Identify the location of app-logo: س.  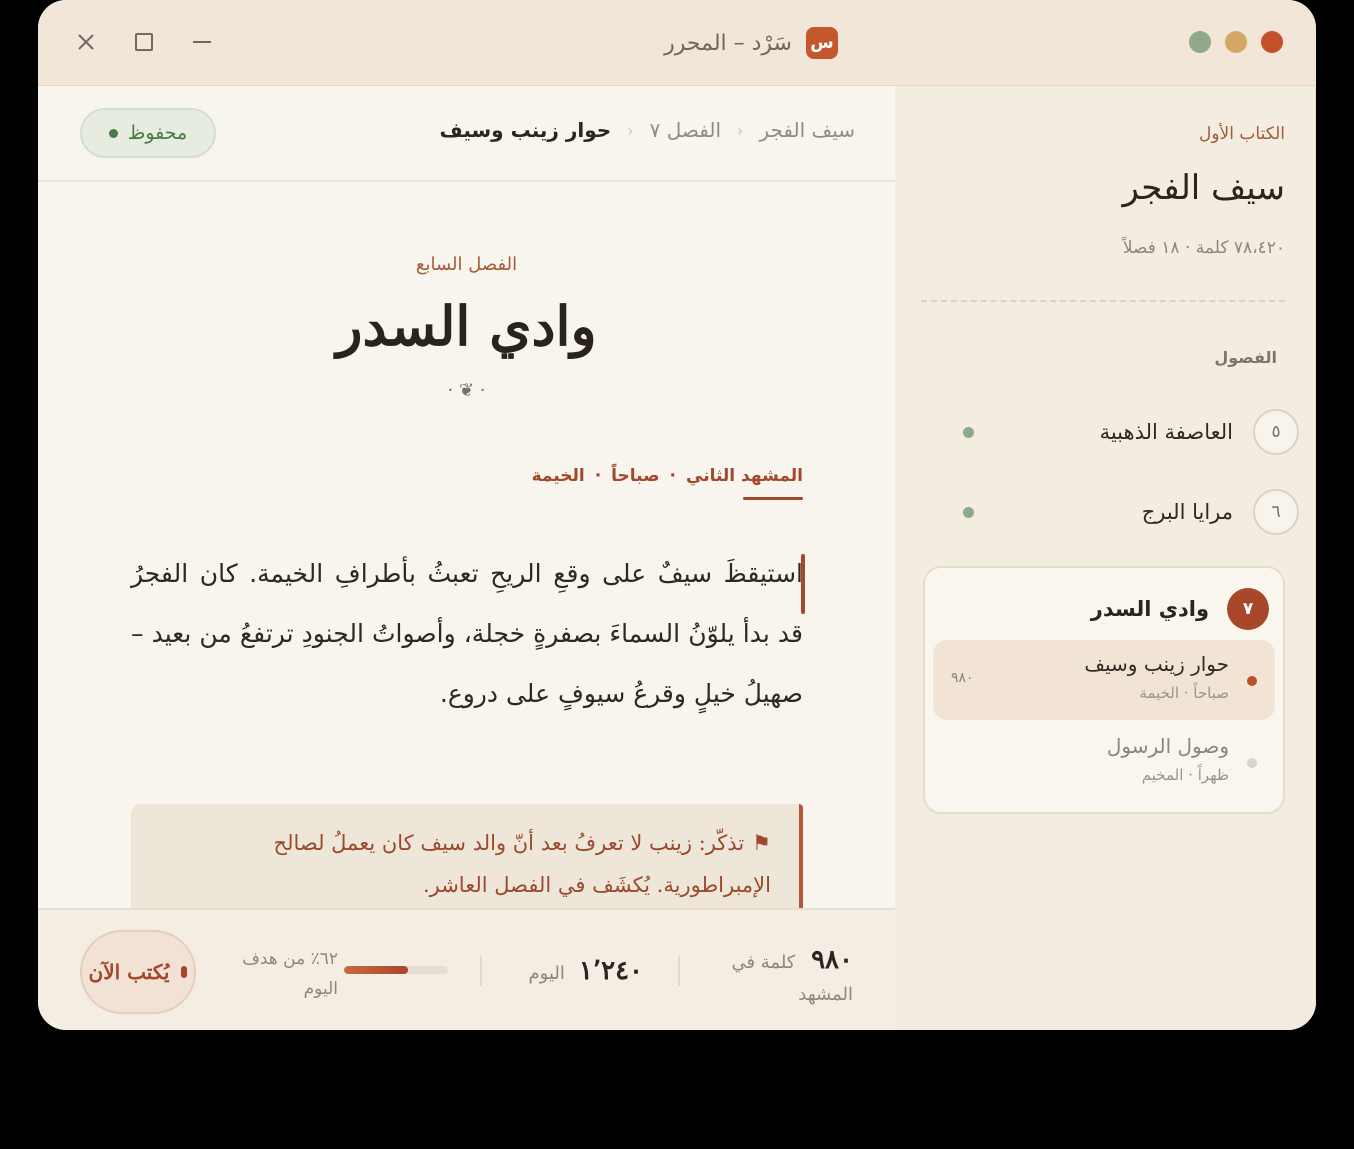
(822, 43).